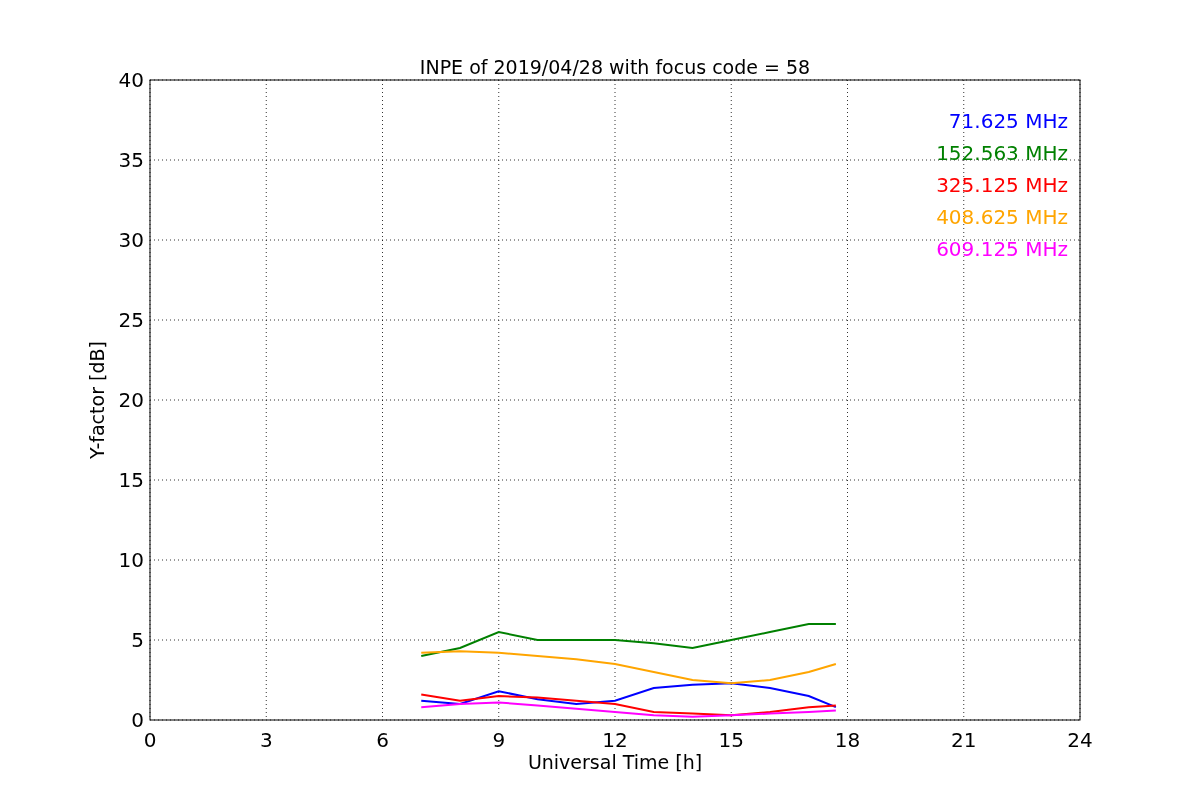 The width and height of the screenshot is (1200, 800). I want to click on y-axis-title: Y-factor [dB], so click(97, 400).